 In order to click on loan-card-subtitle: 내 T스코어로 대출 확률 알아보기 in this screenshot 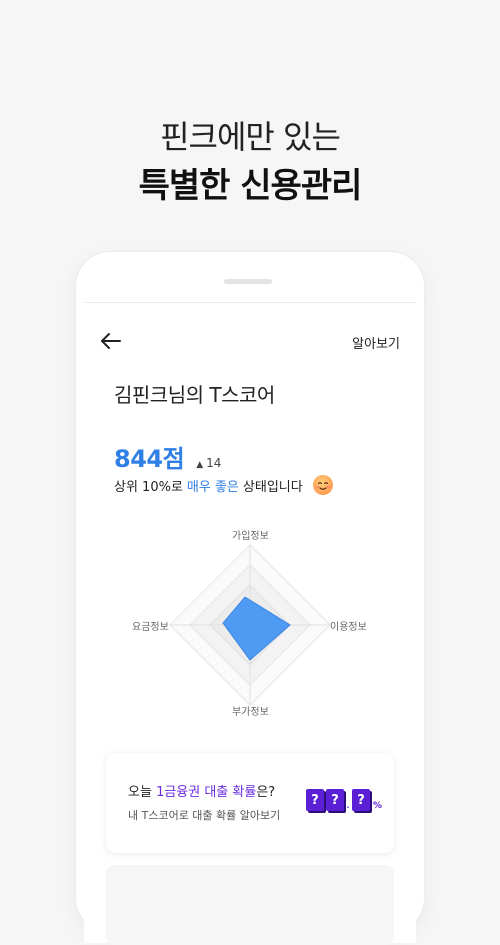, I will do `click(204, 815)`.